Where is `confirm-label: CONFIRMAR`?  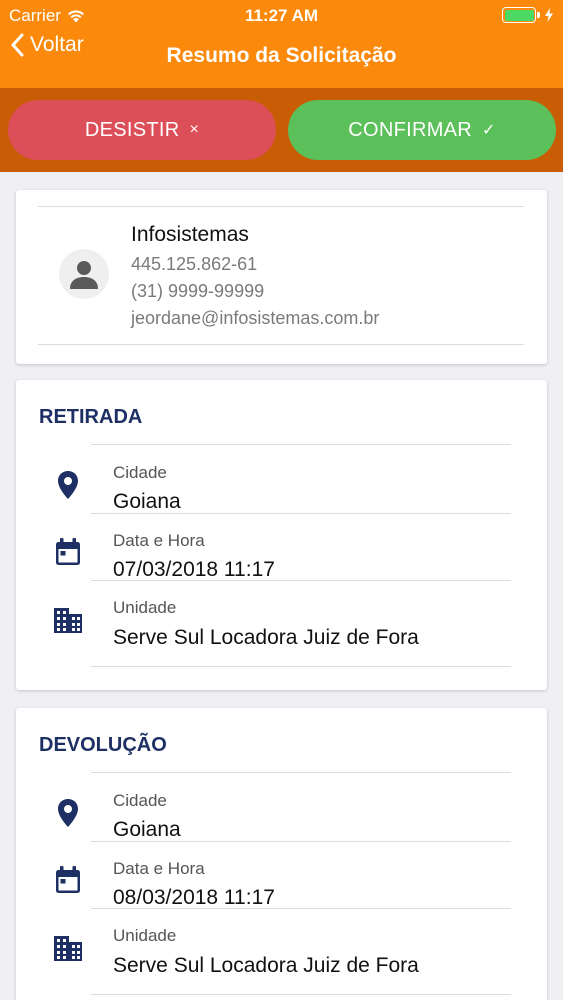 confirm-label: CONFIRMAR is located at coordinates (410, 129).